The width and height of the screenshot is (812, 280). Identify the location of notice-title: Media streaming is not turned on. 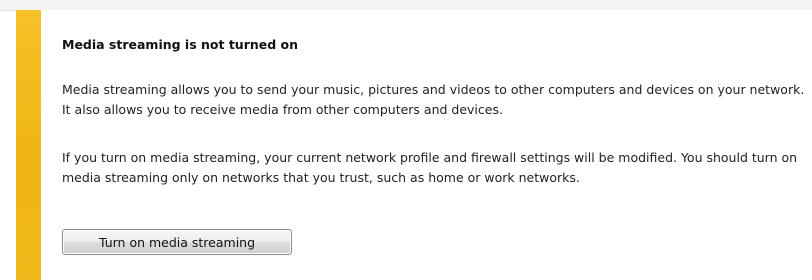
(180, 44).